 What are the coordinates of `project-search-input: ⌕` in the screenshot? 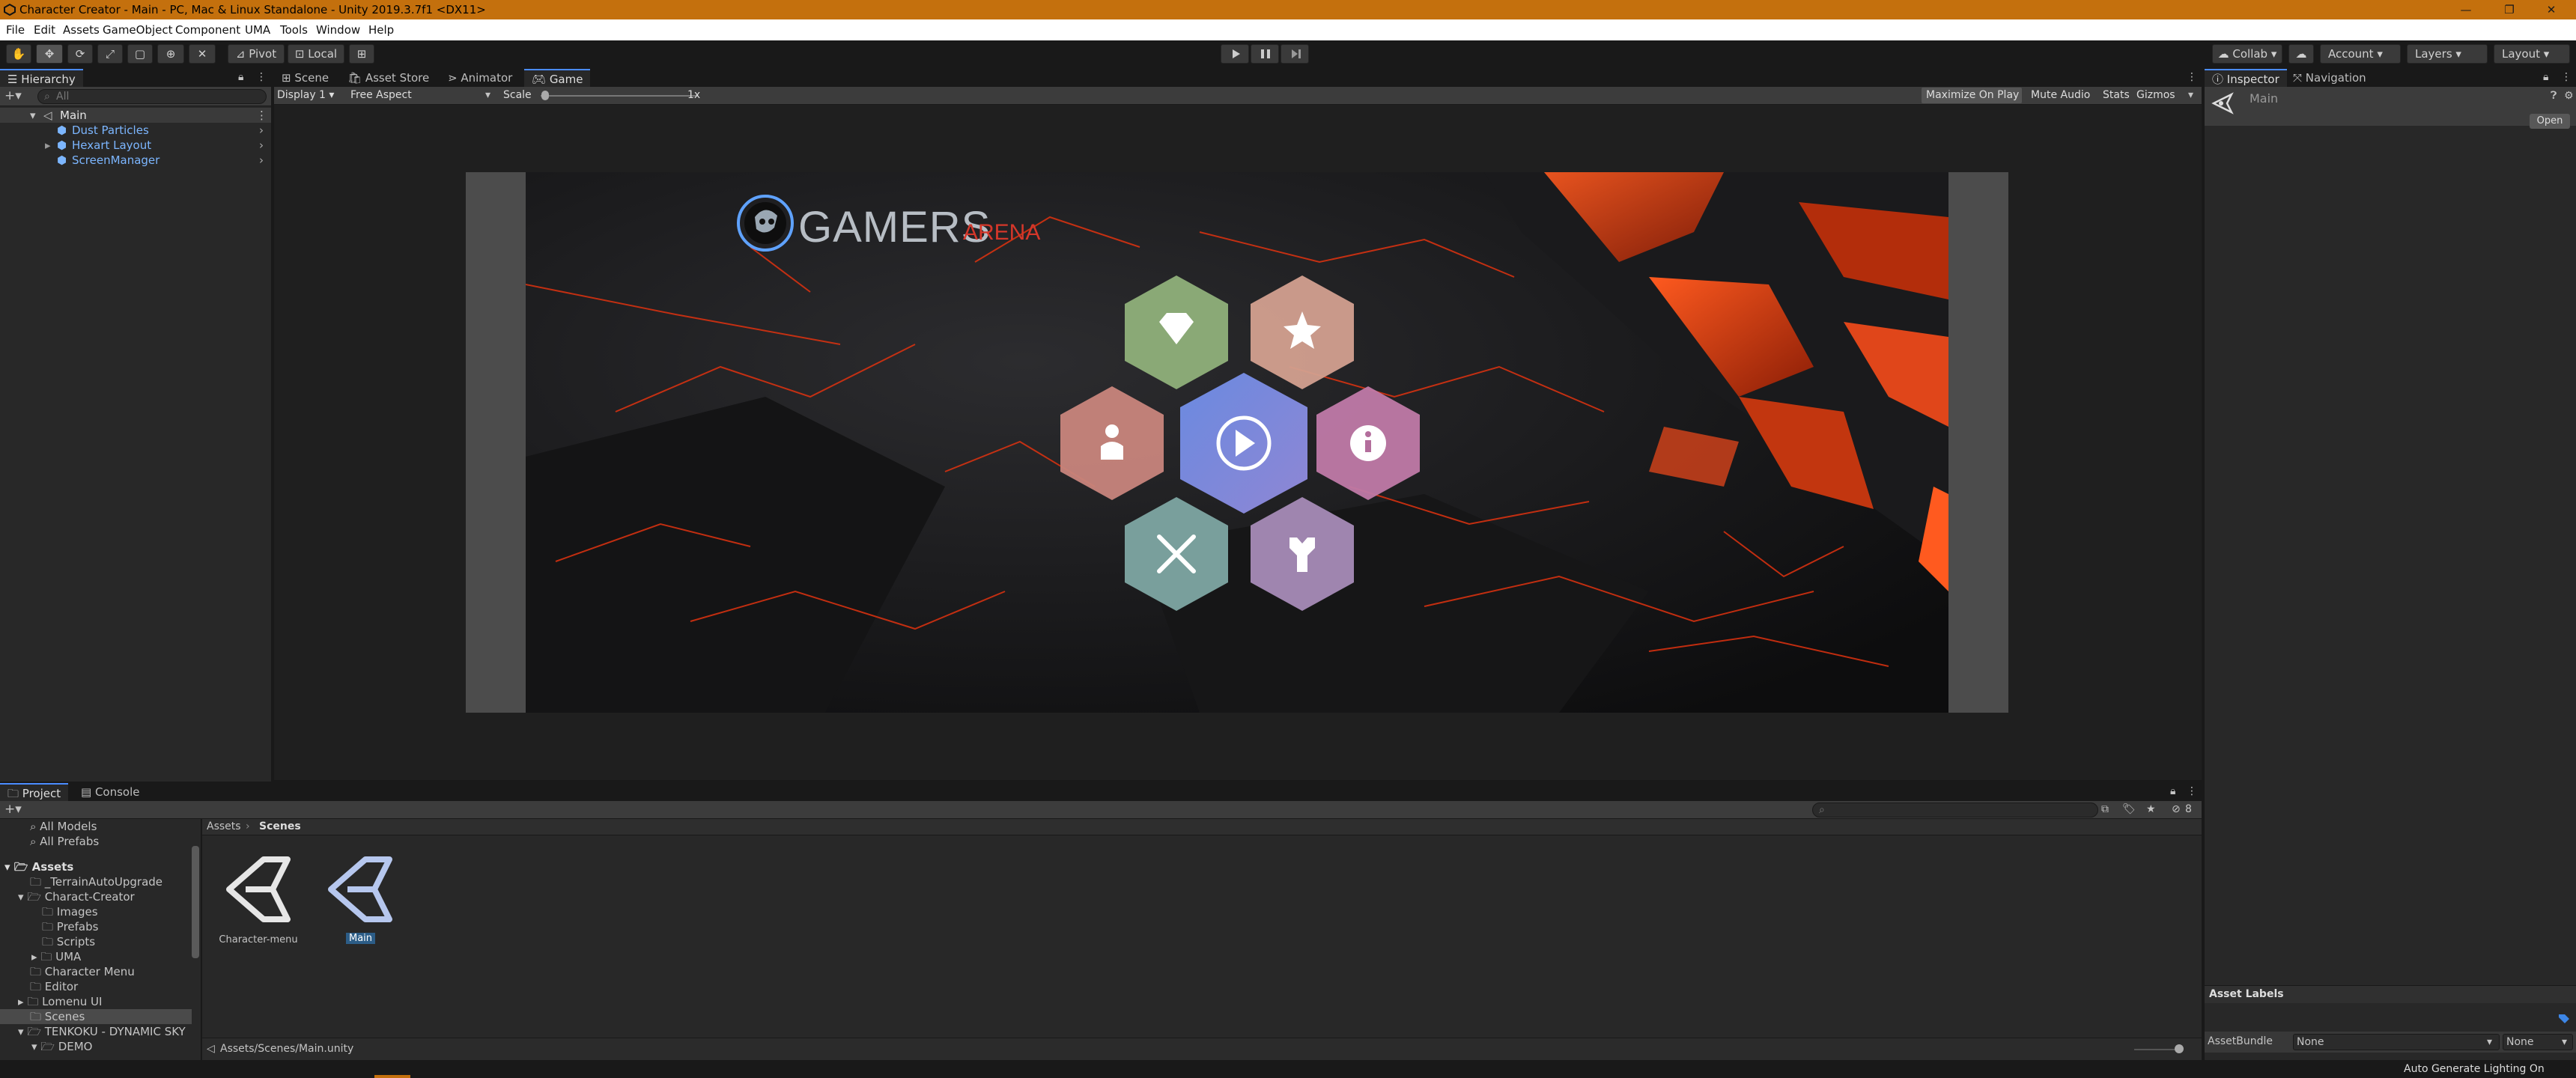 It's located at (1955, 810).